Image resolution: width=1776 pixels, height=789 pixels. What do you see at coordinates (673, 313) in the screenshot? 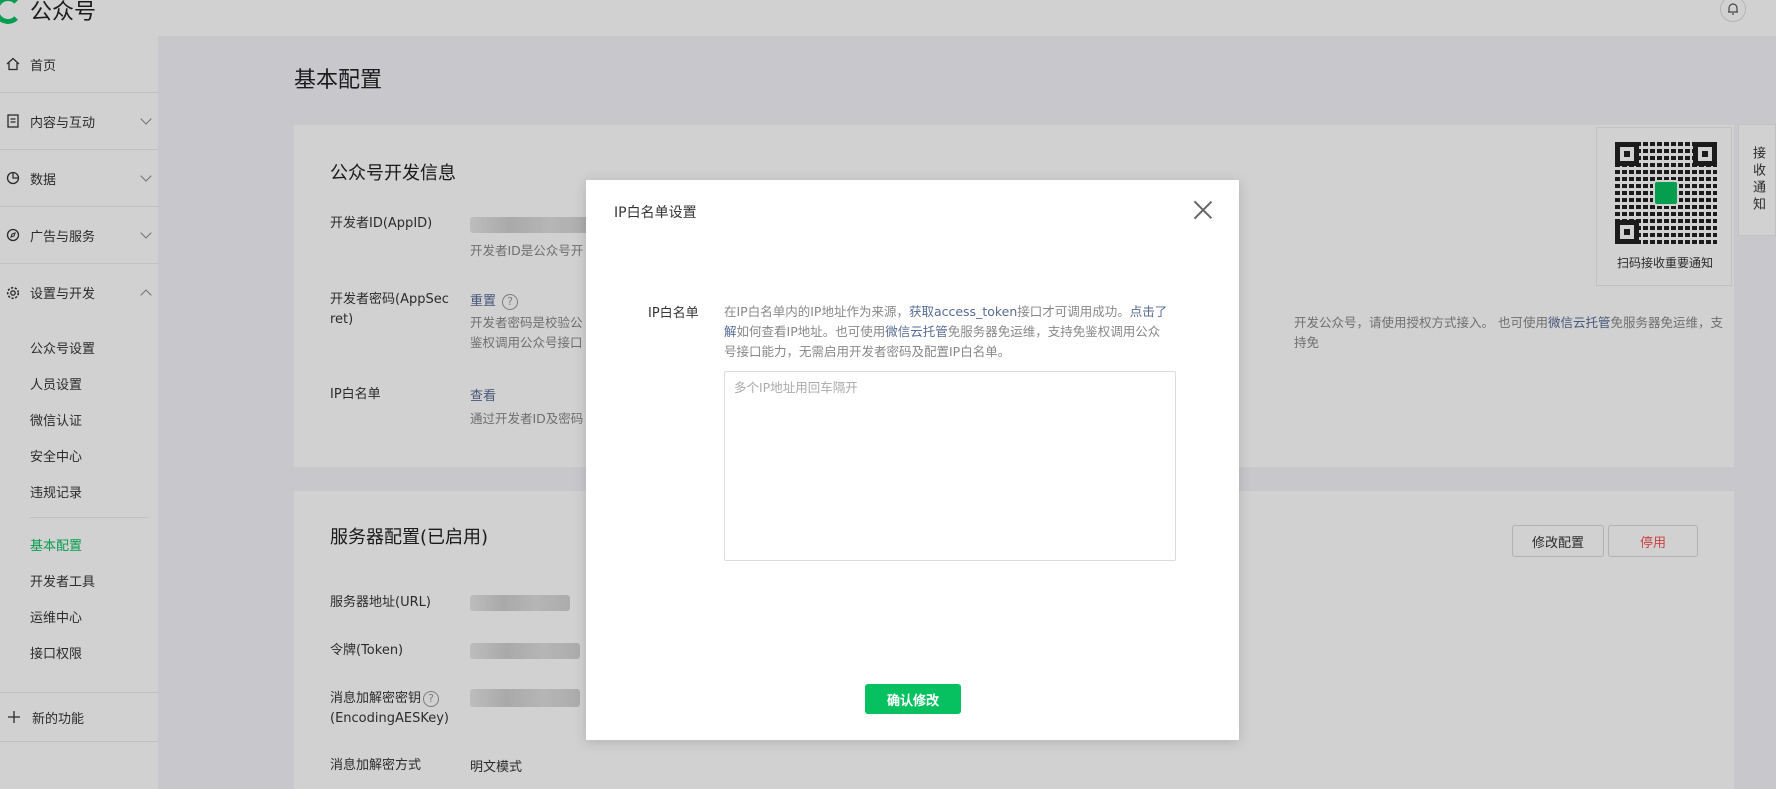
I see `ip-whitelist-field-label: IP白名单` at bounding box center [673, 313].